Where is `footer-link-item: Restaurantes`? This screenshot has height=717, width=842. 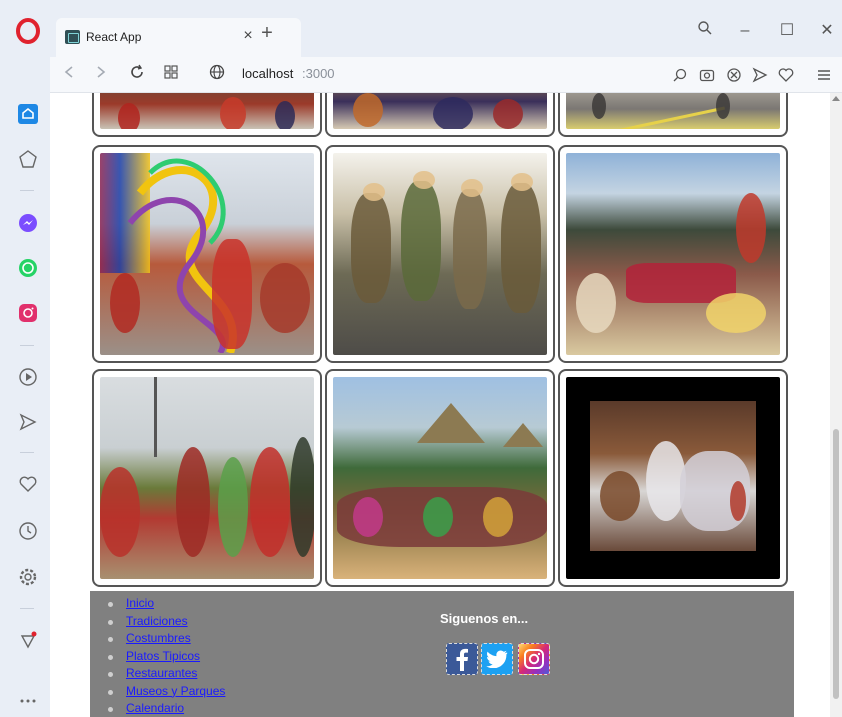
footer-link-item: Restaurantes is located at coordinates (164, 674).